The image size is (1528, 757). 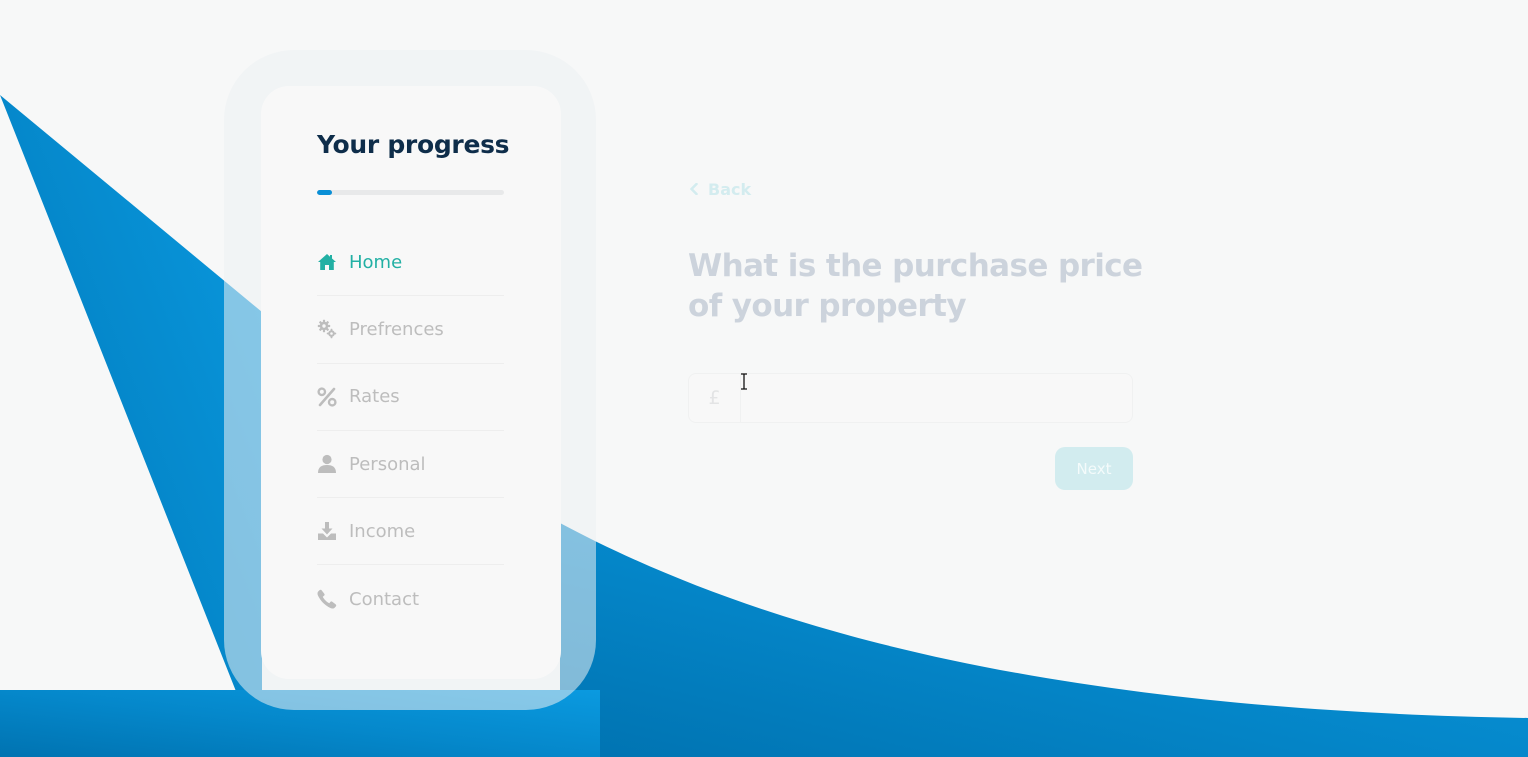 What do you see at coordinates (382, 531) in the screenshot?
I see `nav-label-income: Income` at bounding box center [382, 531].